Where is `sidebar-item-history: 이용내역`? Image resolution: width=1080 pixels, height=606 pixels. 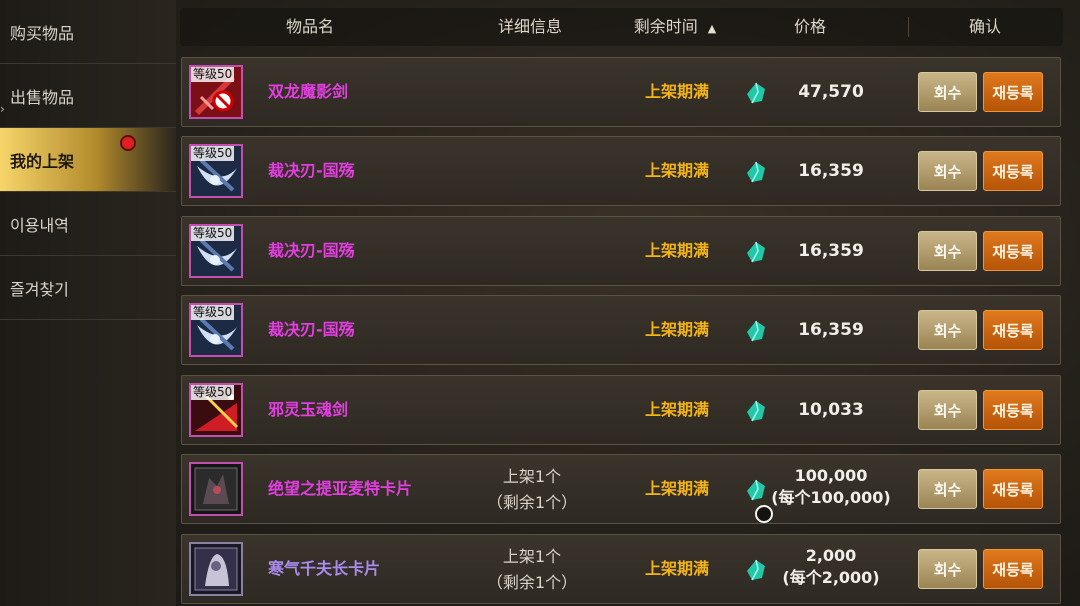 sidebar-item-history: 이용내역 is located at coordinates (88, 224).